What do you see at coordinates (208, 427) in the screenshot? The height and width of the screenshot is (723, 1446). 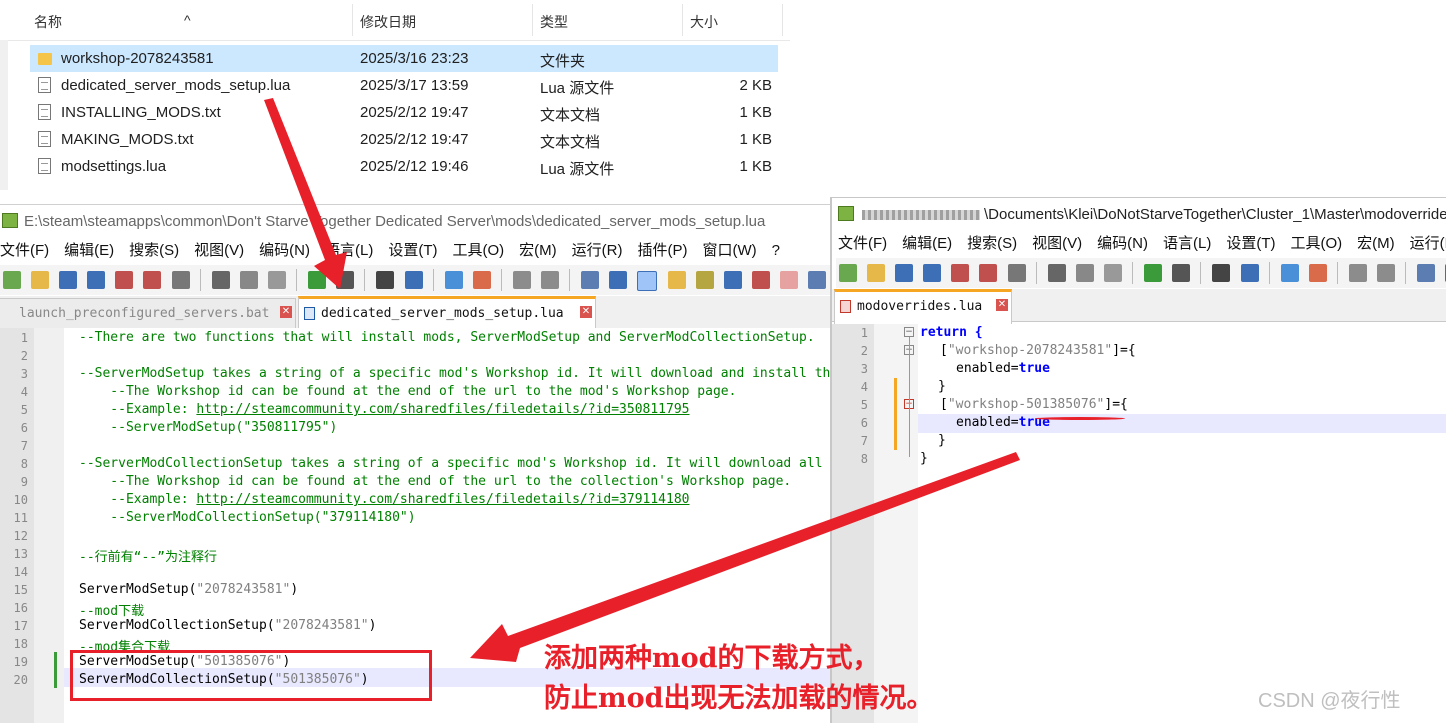 I see `code-token: --ServerModSetup("350811795")` at bounding box center [208, 427].